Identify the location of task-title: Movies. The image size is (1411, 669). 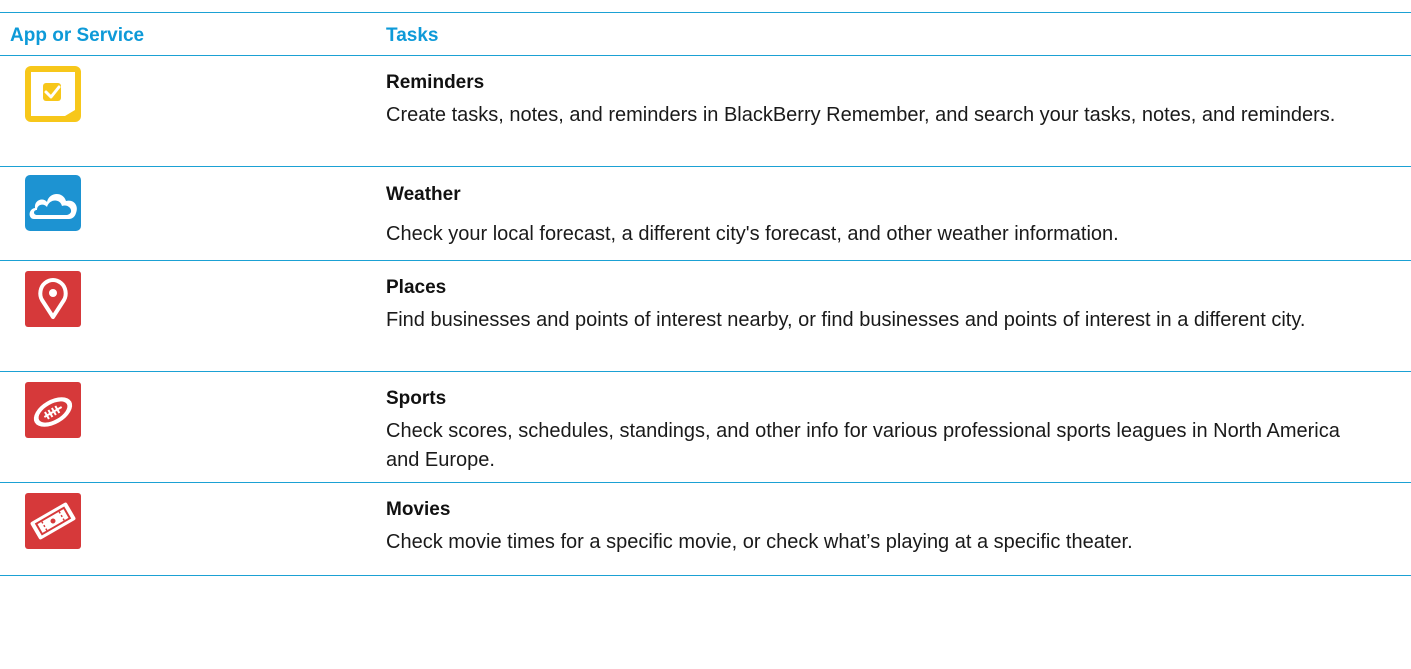
(418, 509).